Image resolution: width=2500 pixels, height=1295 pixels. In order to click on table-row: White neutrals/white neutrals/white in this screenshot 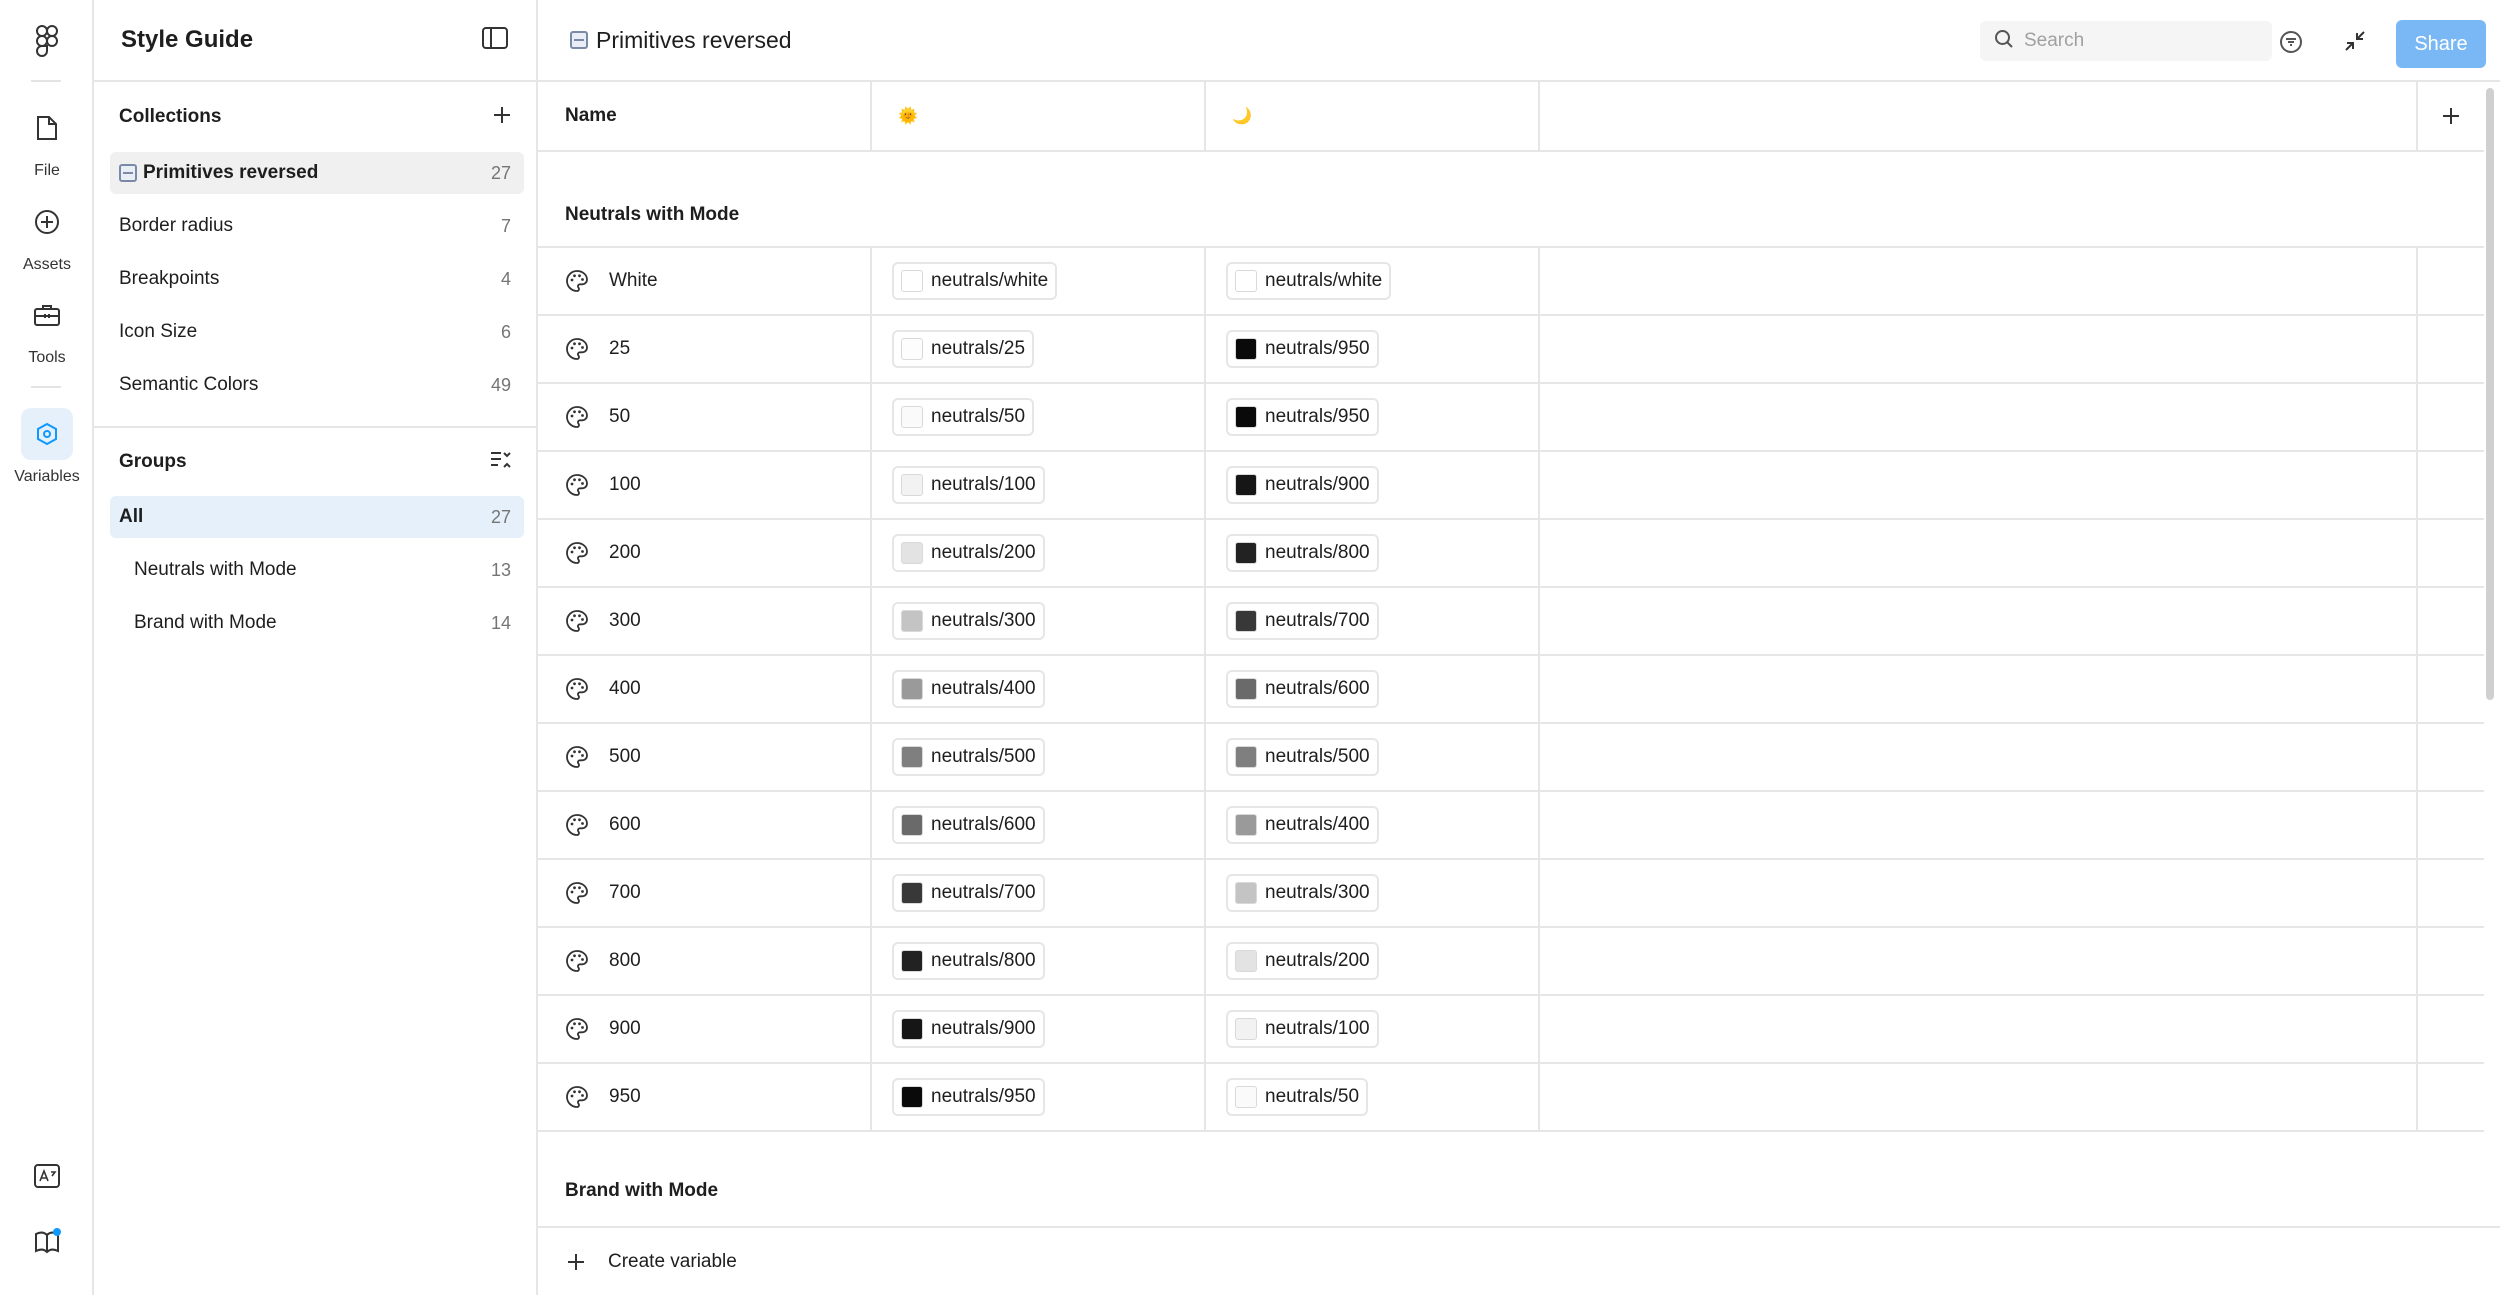, I will do `click(1511, 282)`.